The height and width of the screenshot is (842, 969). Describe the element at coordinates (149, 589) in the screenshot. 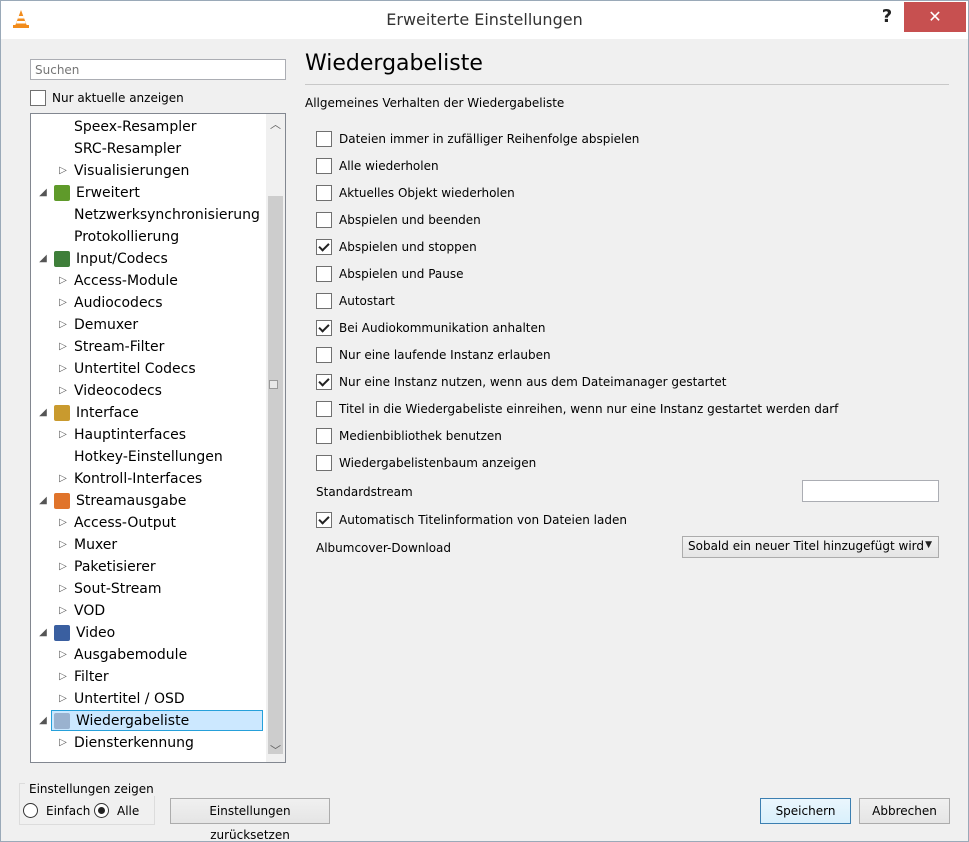

I see `tree-item: ▷ Sout-Stream` at that location.